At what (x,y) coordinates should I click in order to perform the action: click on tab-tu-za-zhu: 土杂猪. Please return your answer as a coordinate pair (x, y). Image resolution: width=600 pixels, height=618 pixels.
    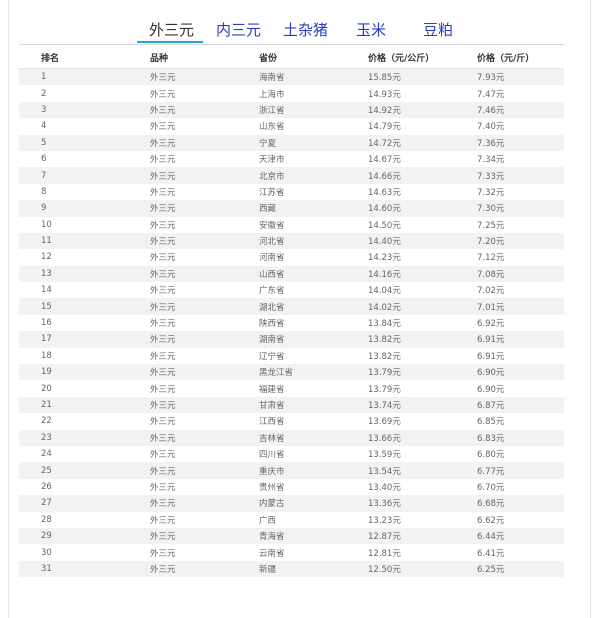
    Looking at the image, I should click on (305, 30).